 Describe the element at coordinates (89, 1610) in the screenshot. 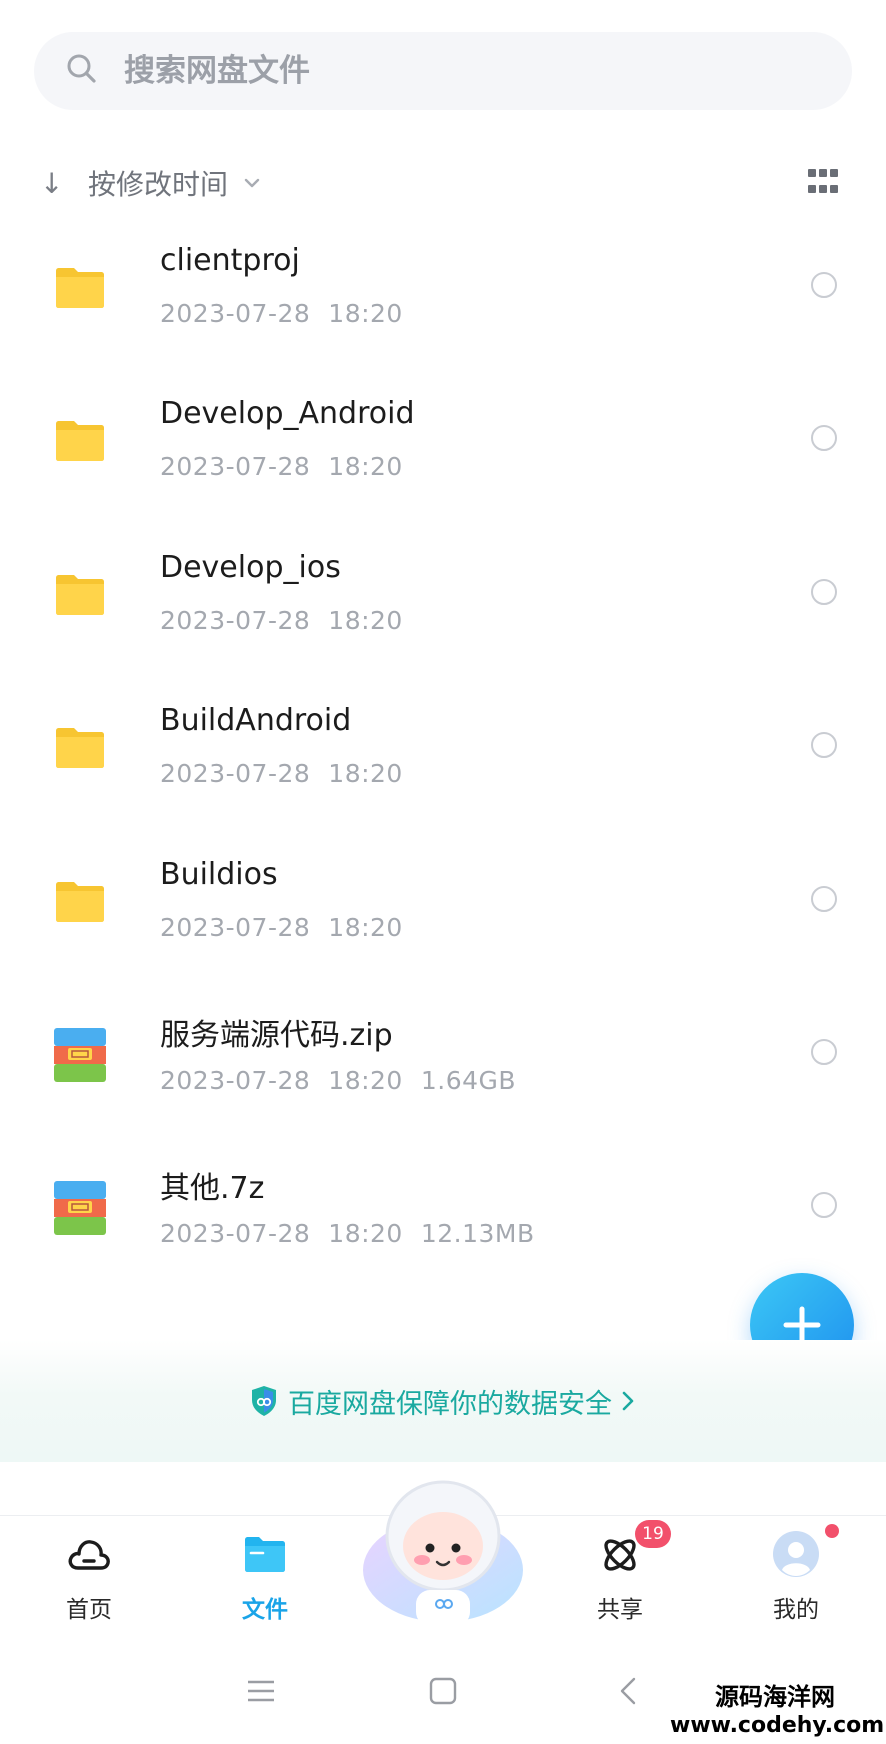

I see `tab-home-label: 首页` at that location.